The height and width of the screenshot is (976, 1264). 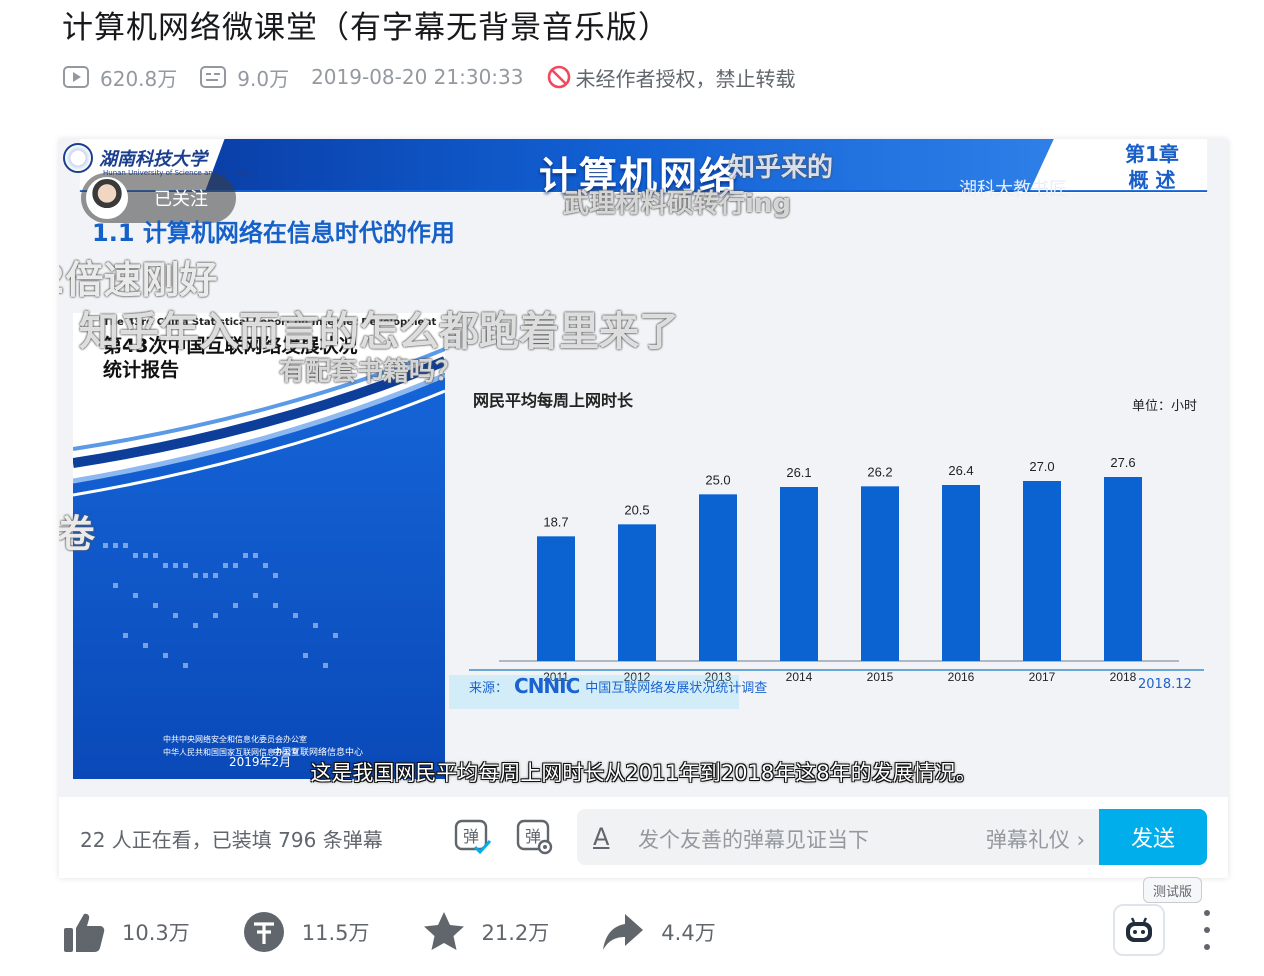 What do you see at coordinates (336, 932) in the screenshot?
I see `coin-count: 11.5万` at bounding box center [336, 932].